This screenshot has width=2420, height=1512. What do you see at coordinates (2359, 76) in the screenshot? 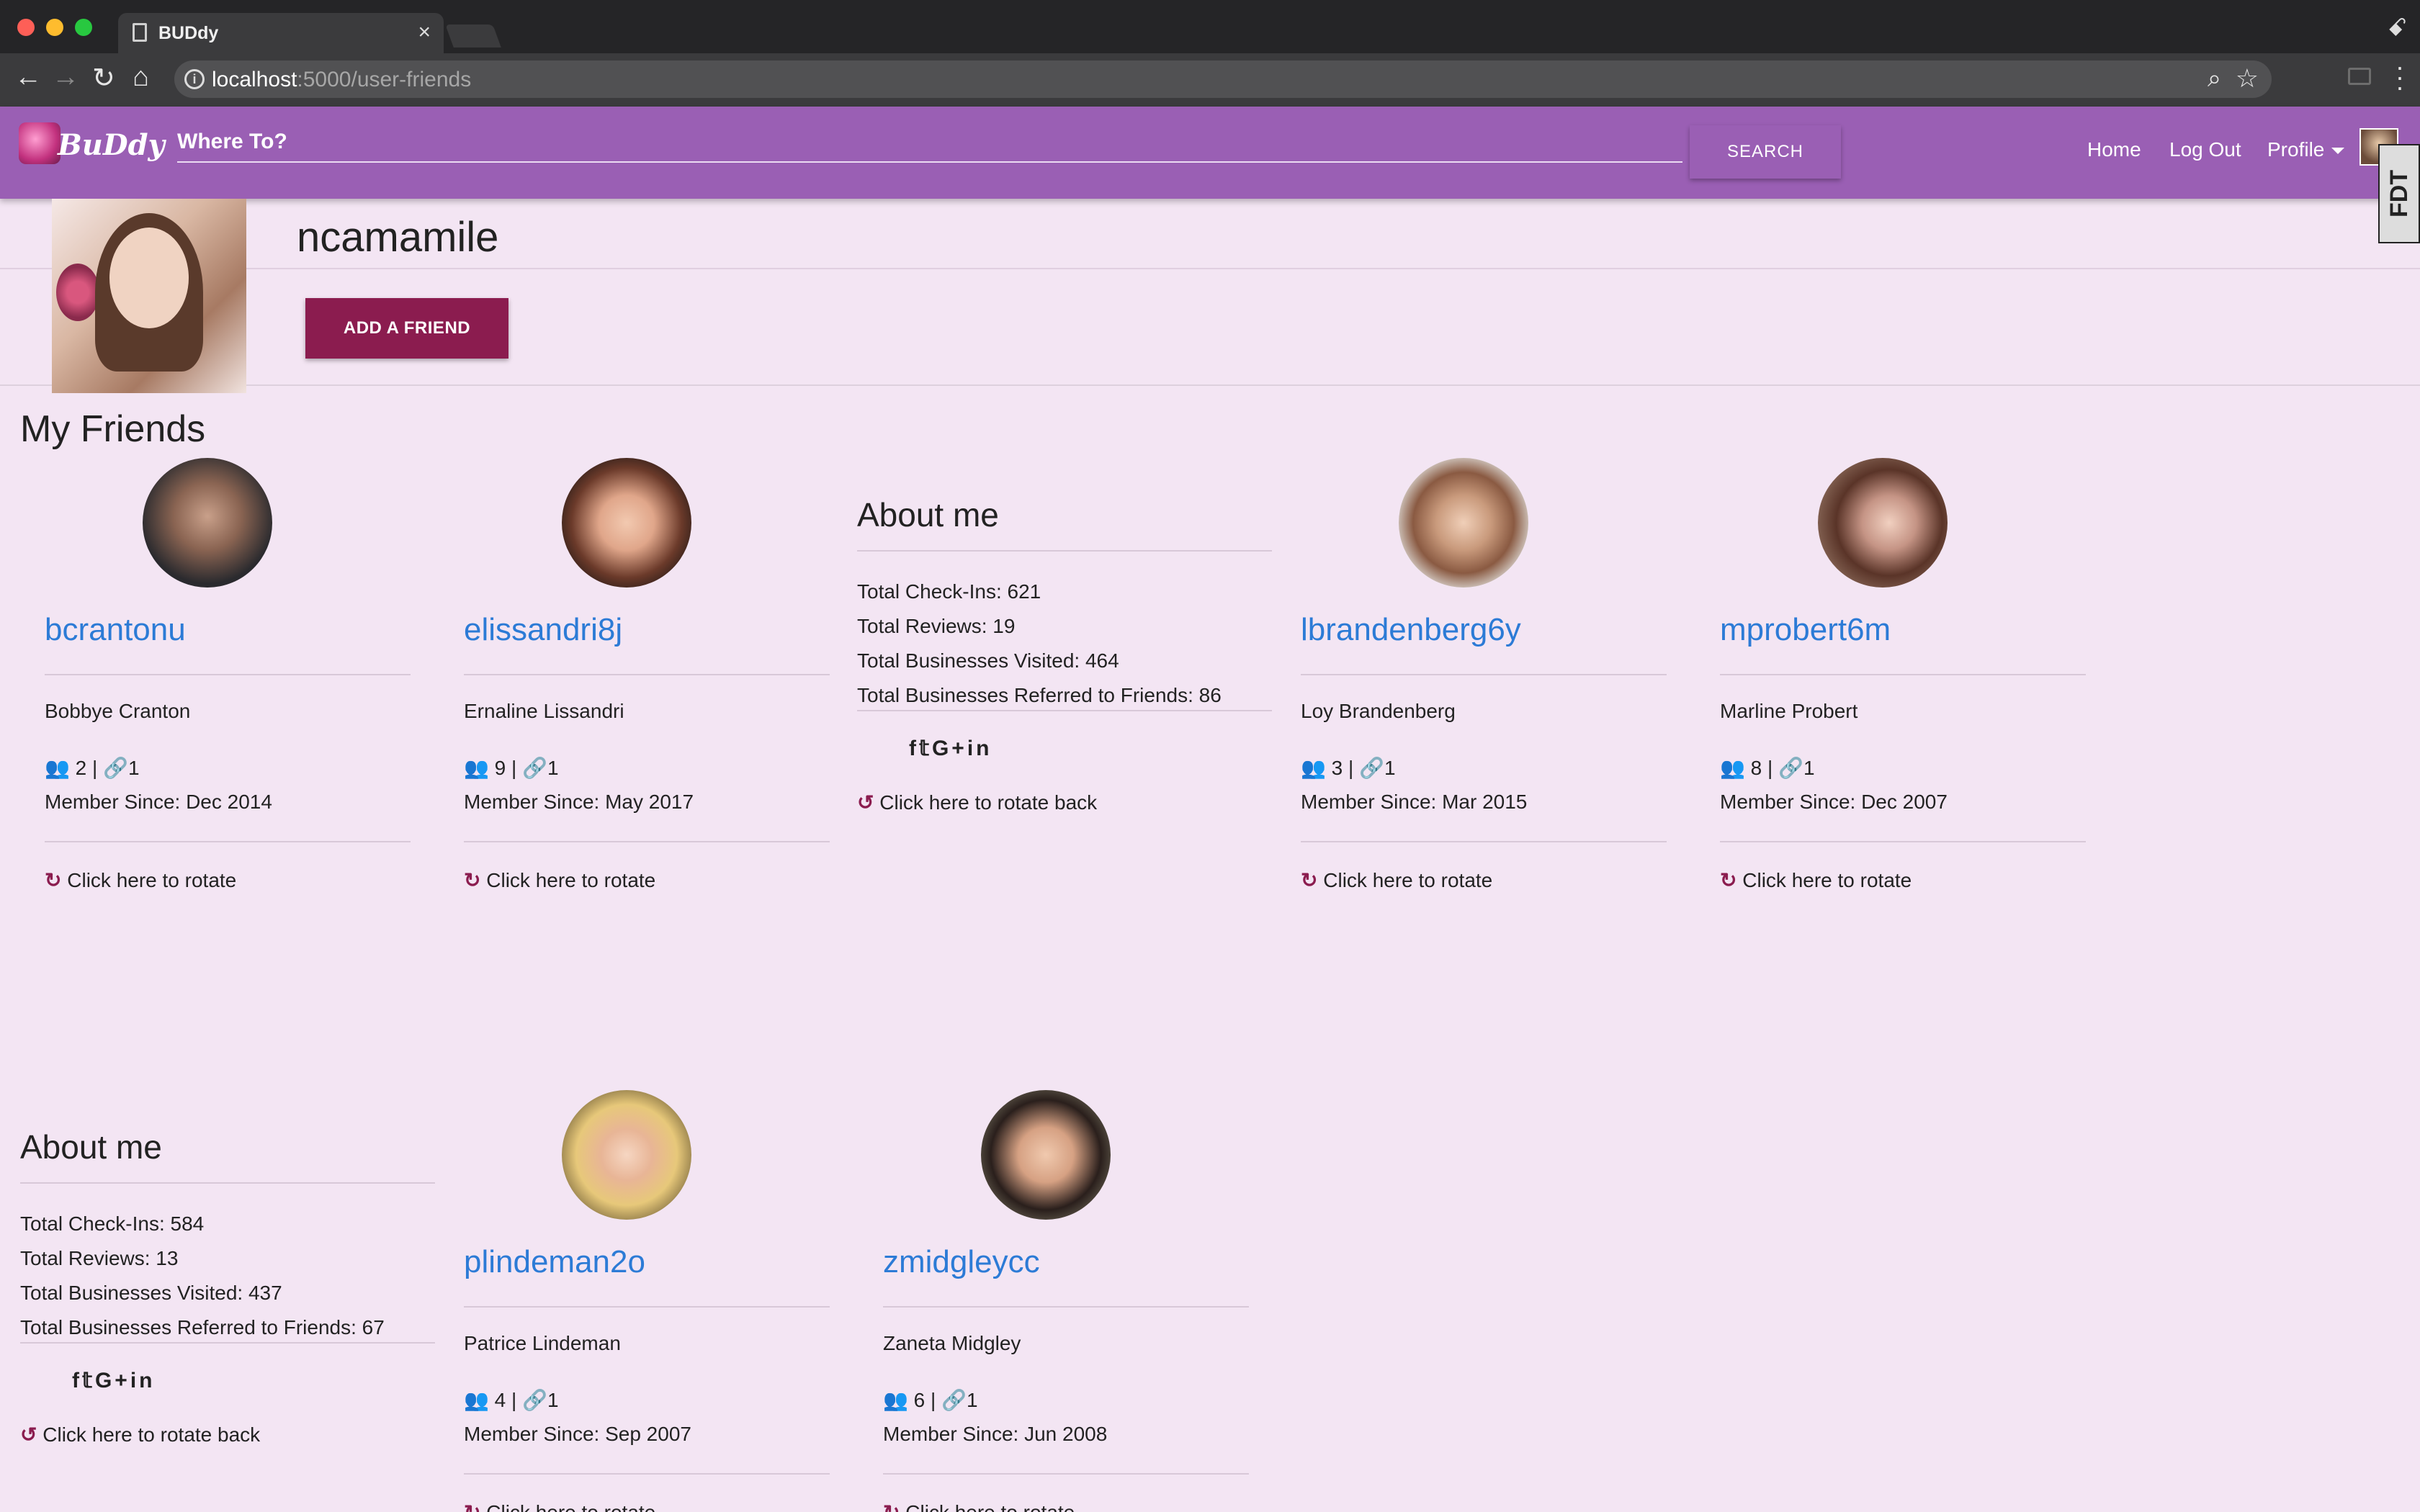
I see `cast-icon` at bounding box center [2359, 76].